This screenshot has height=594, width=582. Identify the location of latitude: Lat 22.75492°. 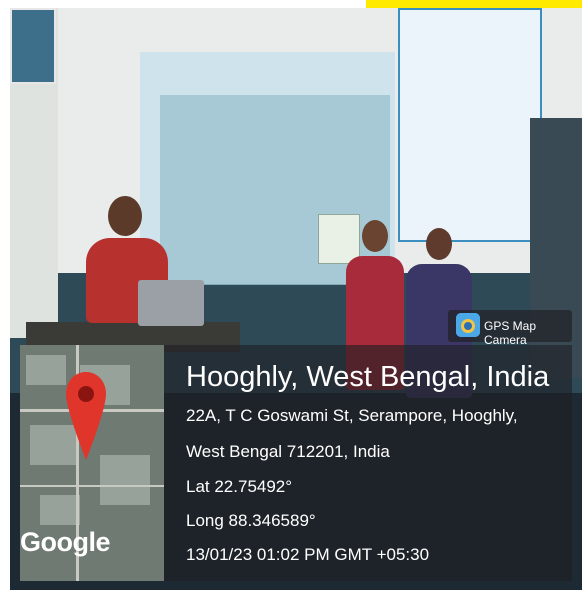
(239, 486).